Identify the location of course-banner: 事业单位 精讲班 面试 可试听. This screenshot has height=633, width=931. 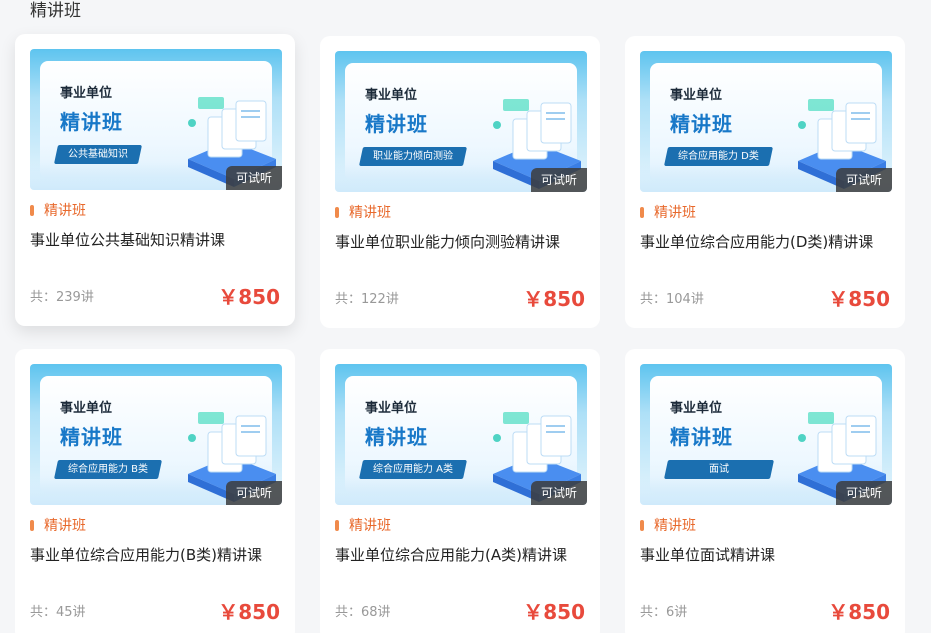
(766, 434).